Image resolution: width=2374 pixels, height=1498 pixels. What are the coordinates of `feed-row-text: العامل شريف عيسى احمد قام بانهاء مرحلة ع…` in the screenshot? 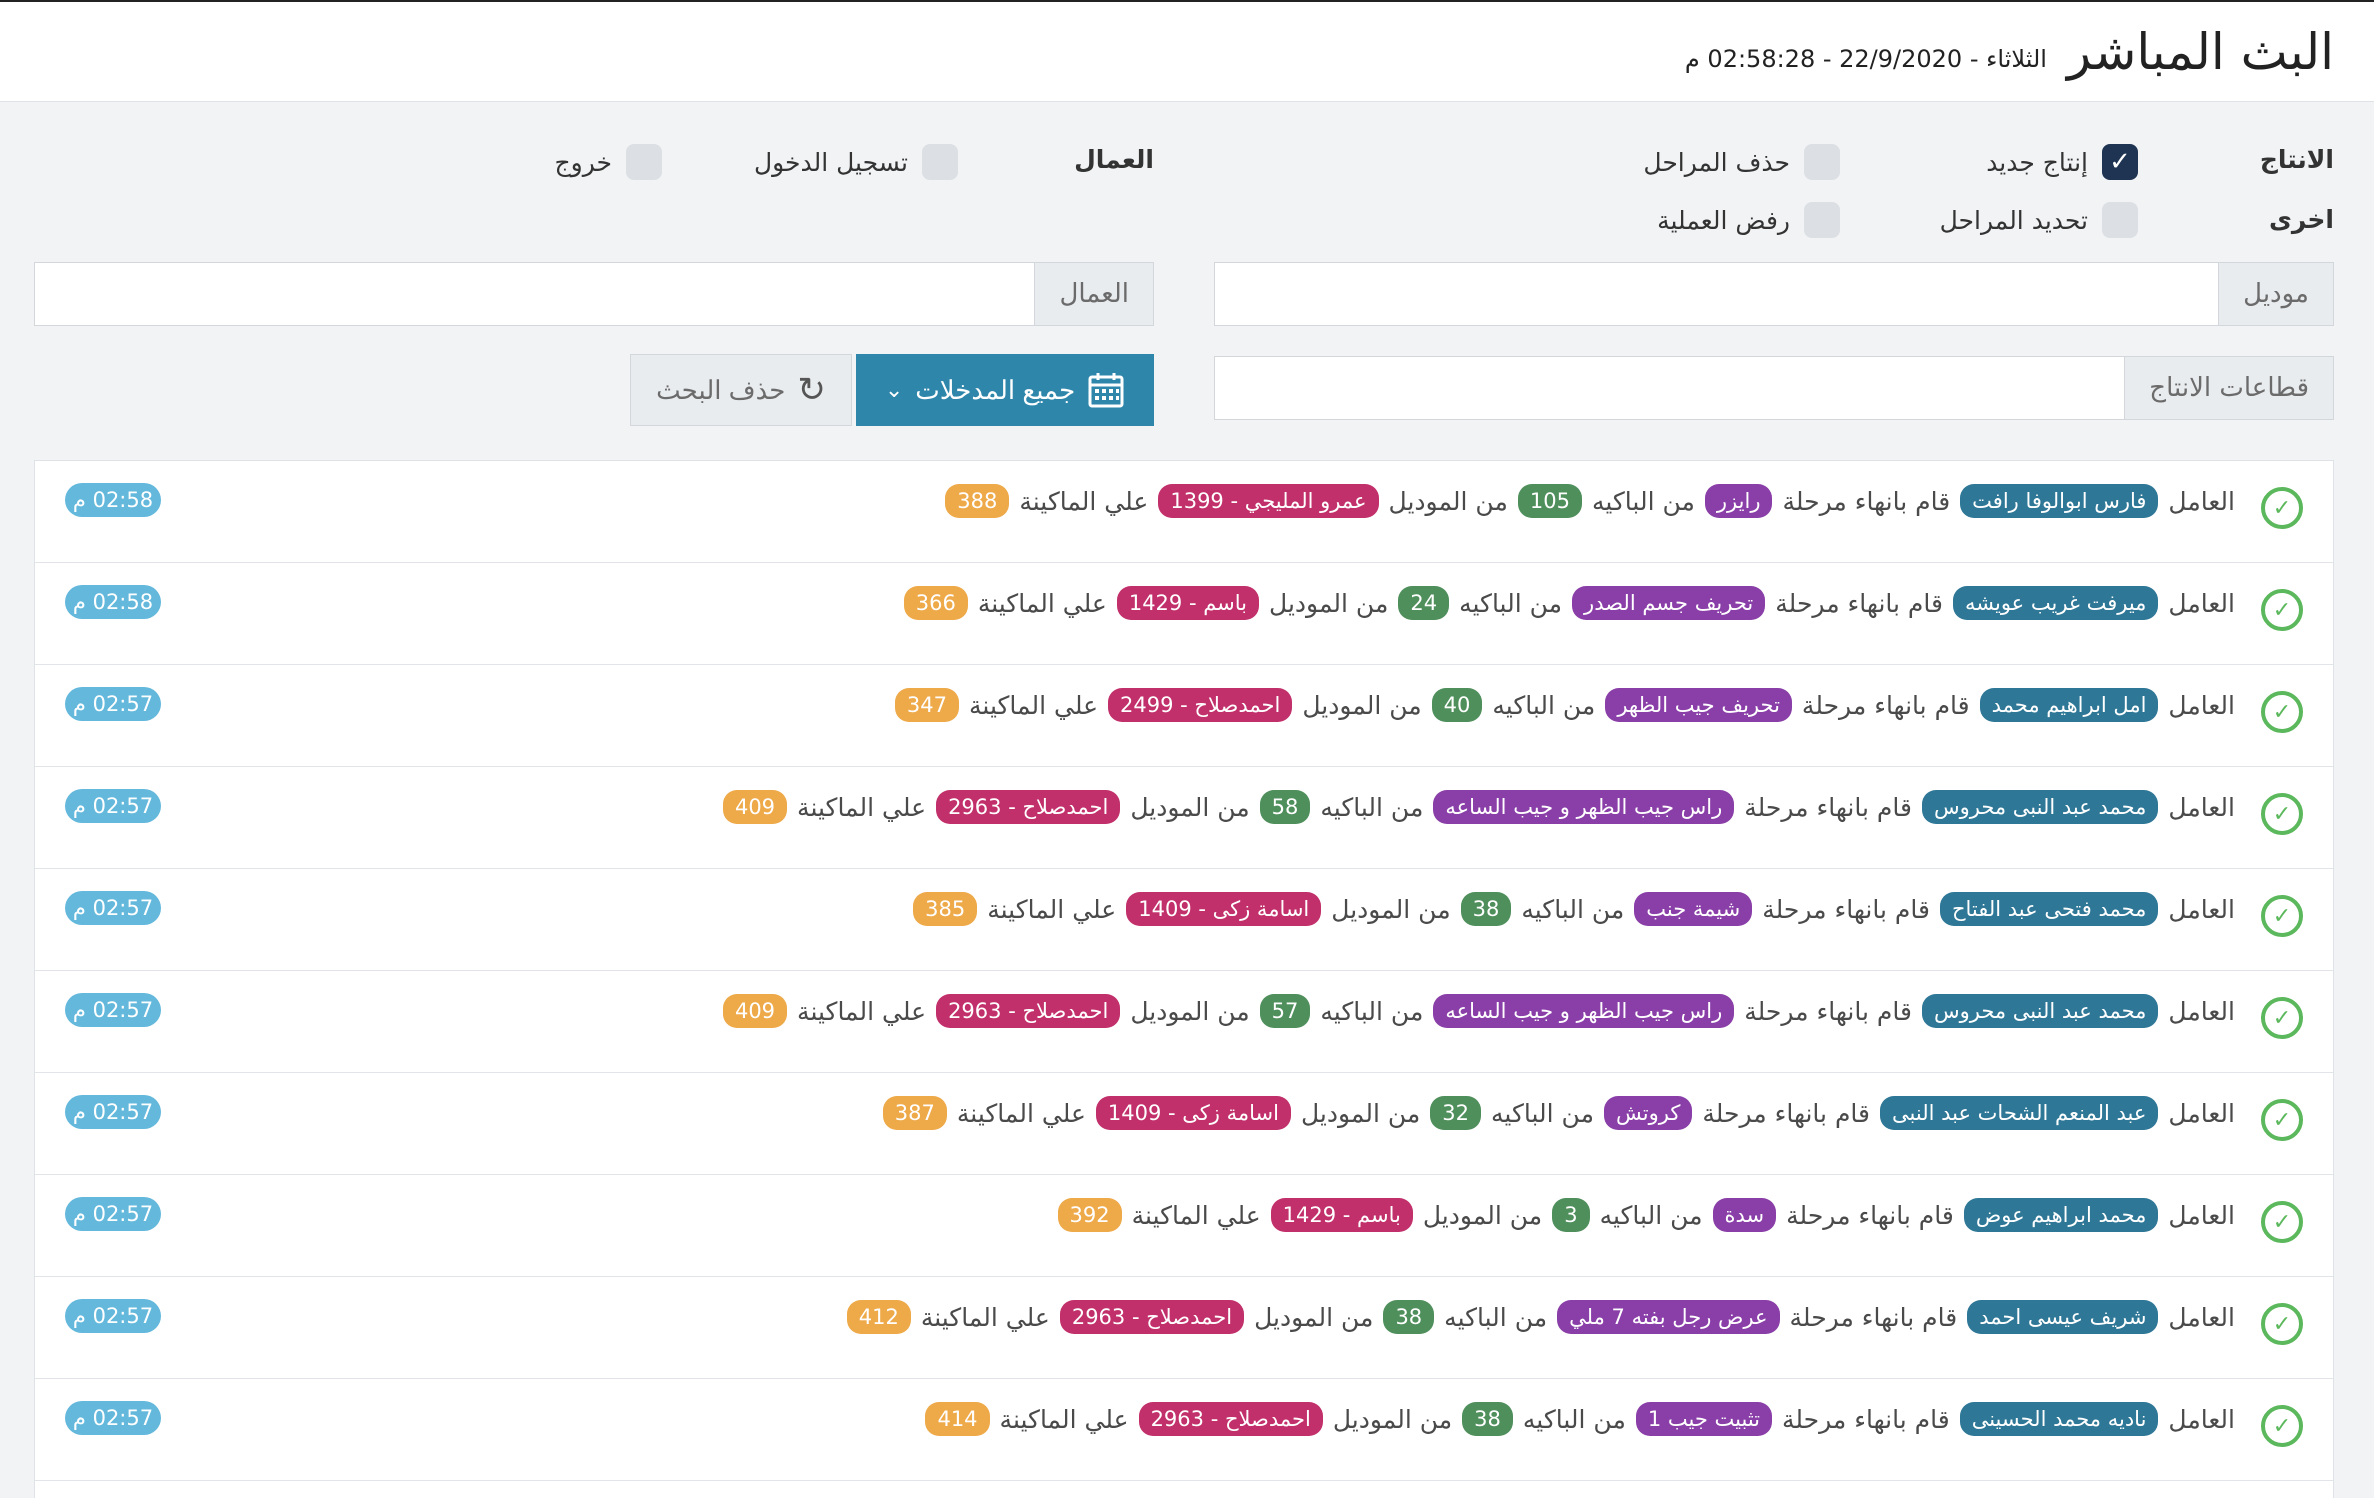 It's located at (1540, 1317).